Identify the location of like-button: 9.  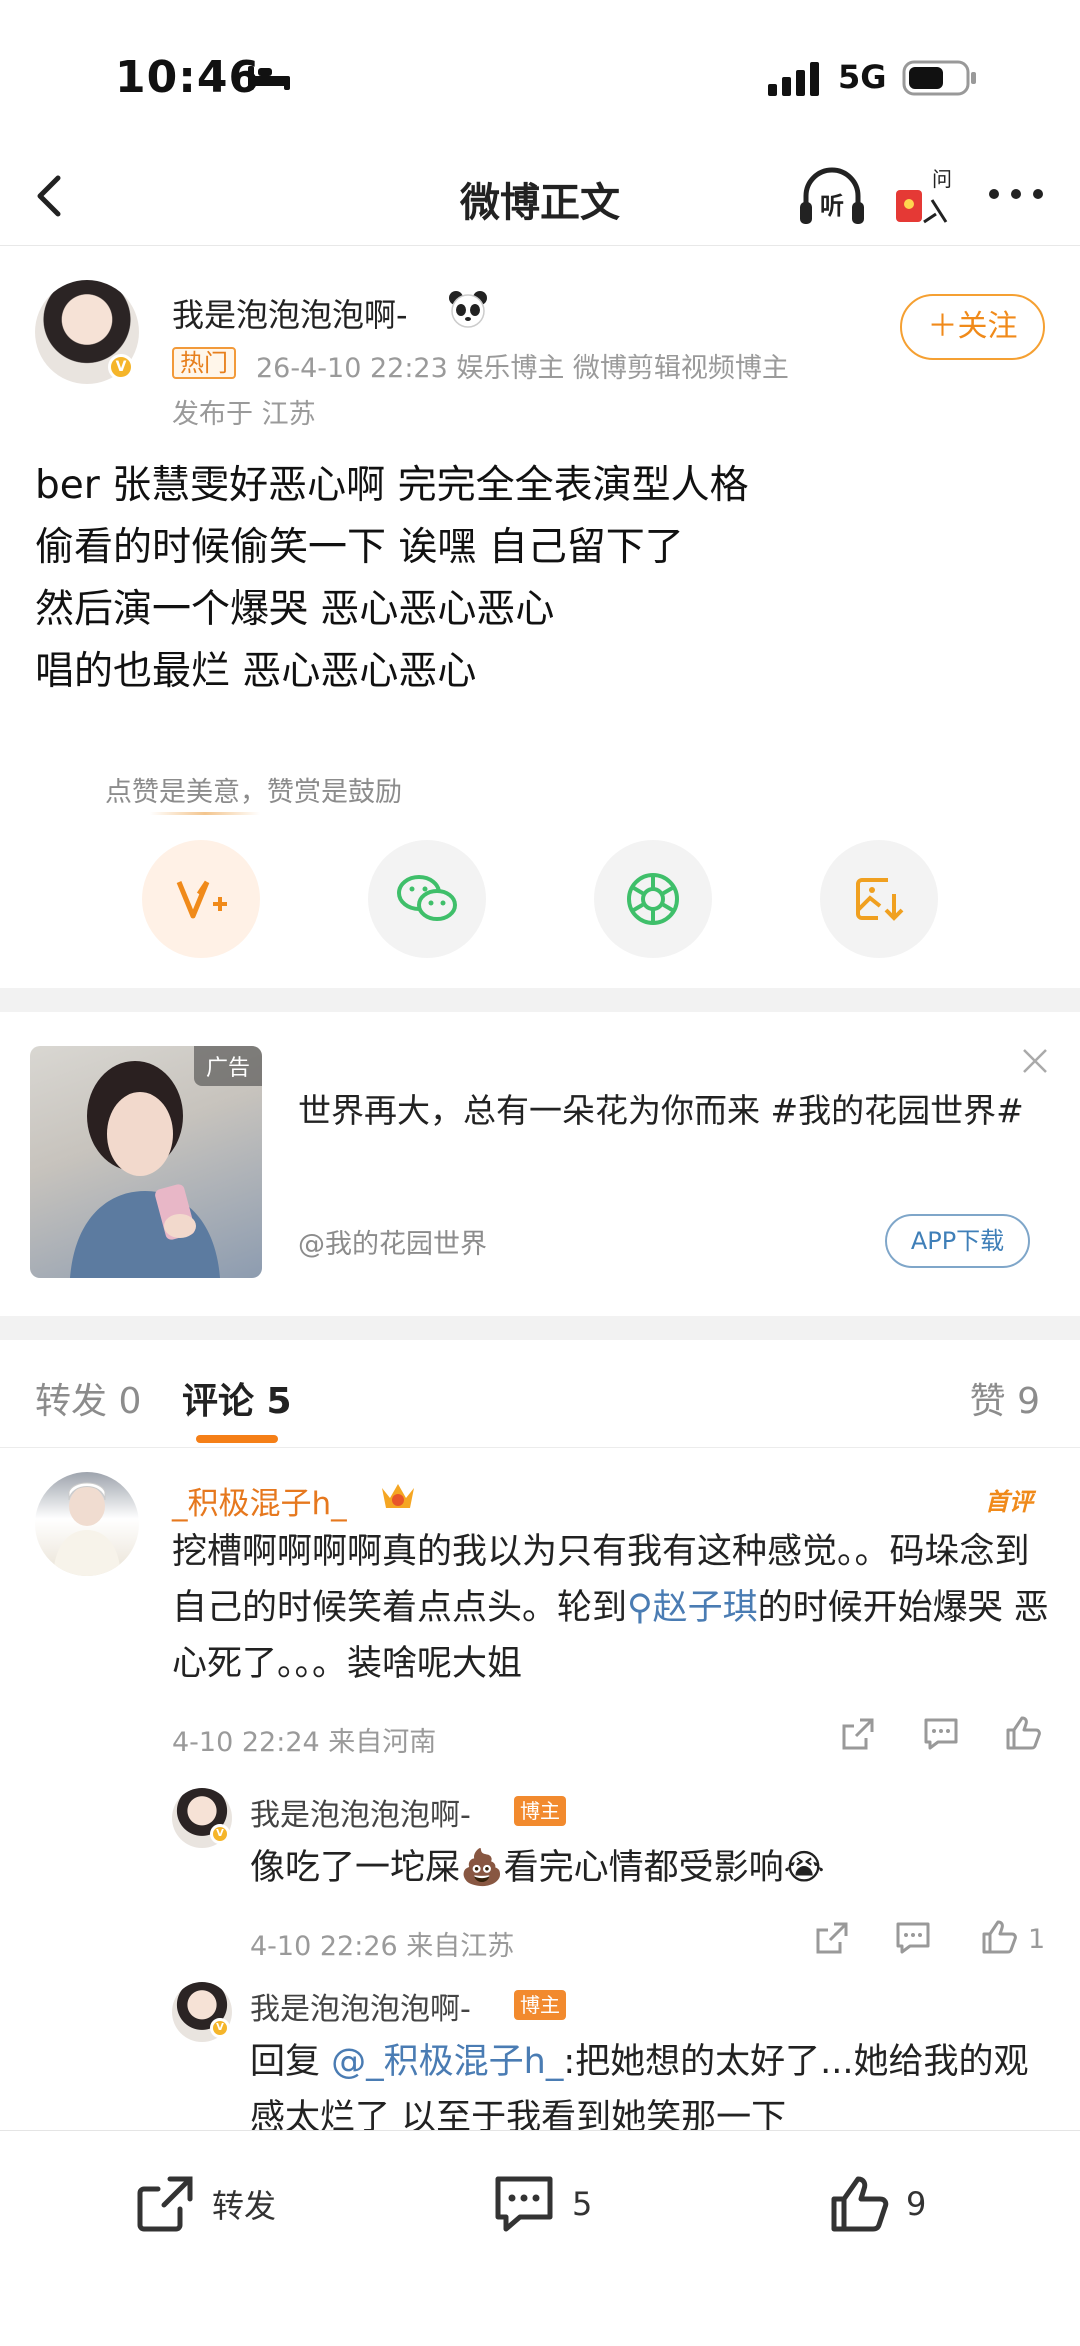
(877, 2204).